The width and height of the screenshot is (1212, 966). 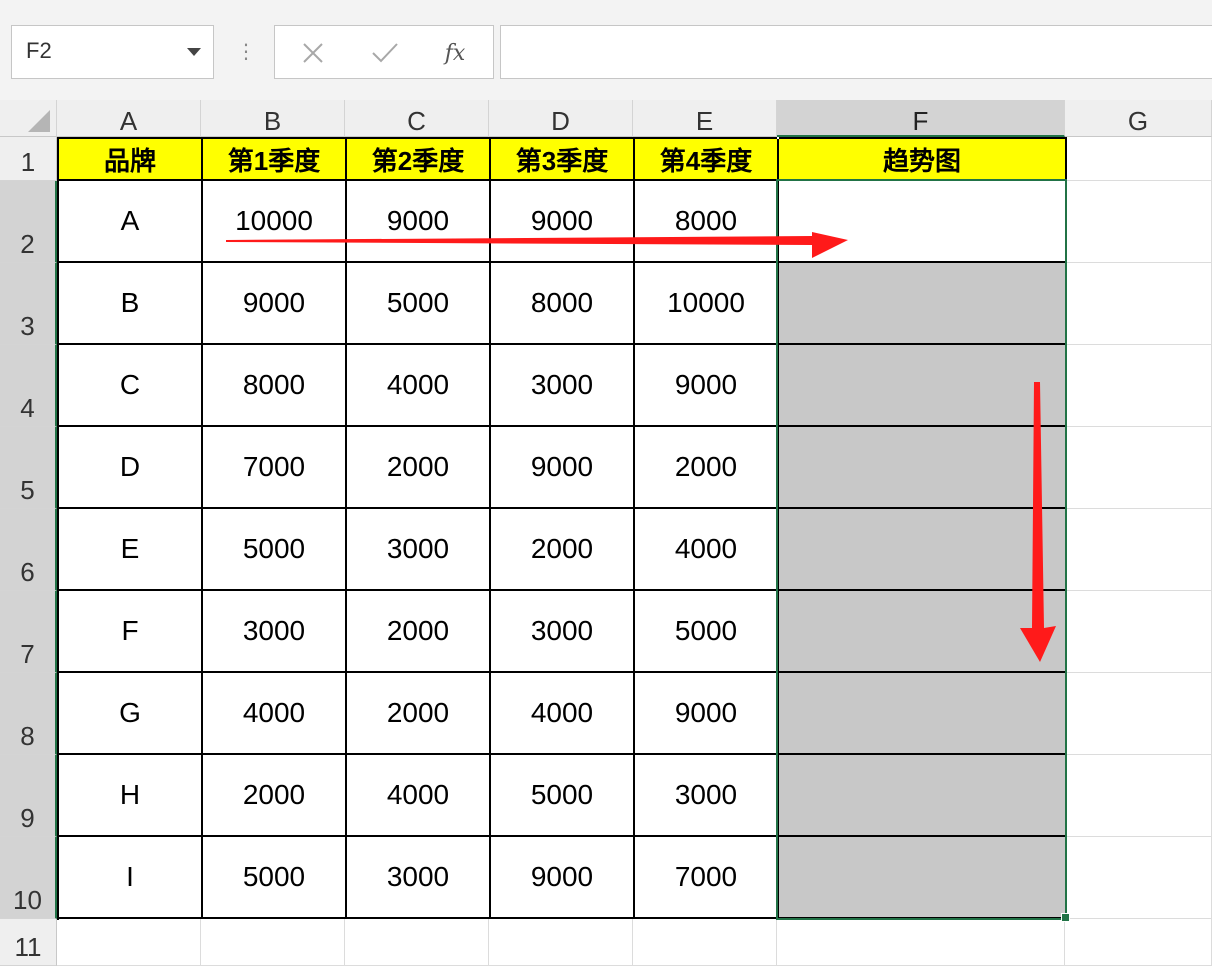 I want to click on down-arrow-icon, so click(x=1038, y=522).